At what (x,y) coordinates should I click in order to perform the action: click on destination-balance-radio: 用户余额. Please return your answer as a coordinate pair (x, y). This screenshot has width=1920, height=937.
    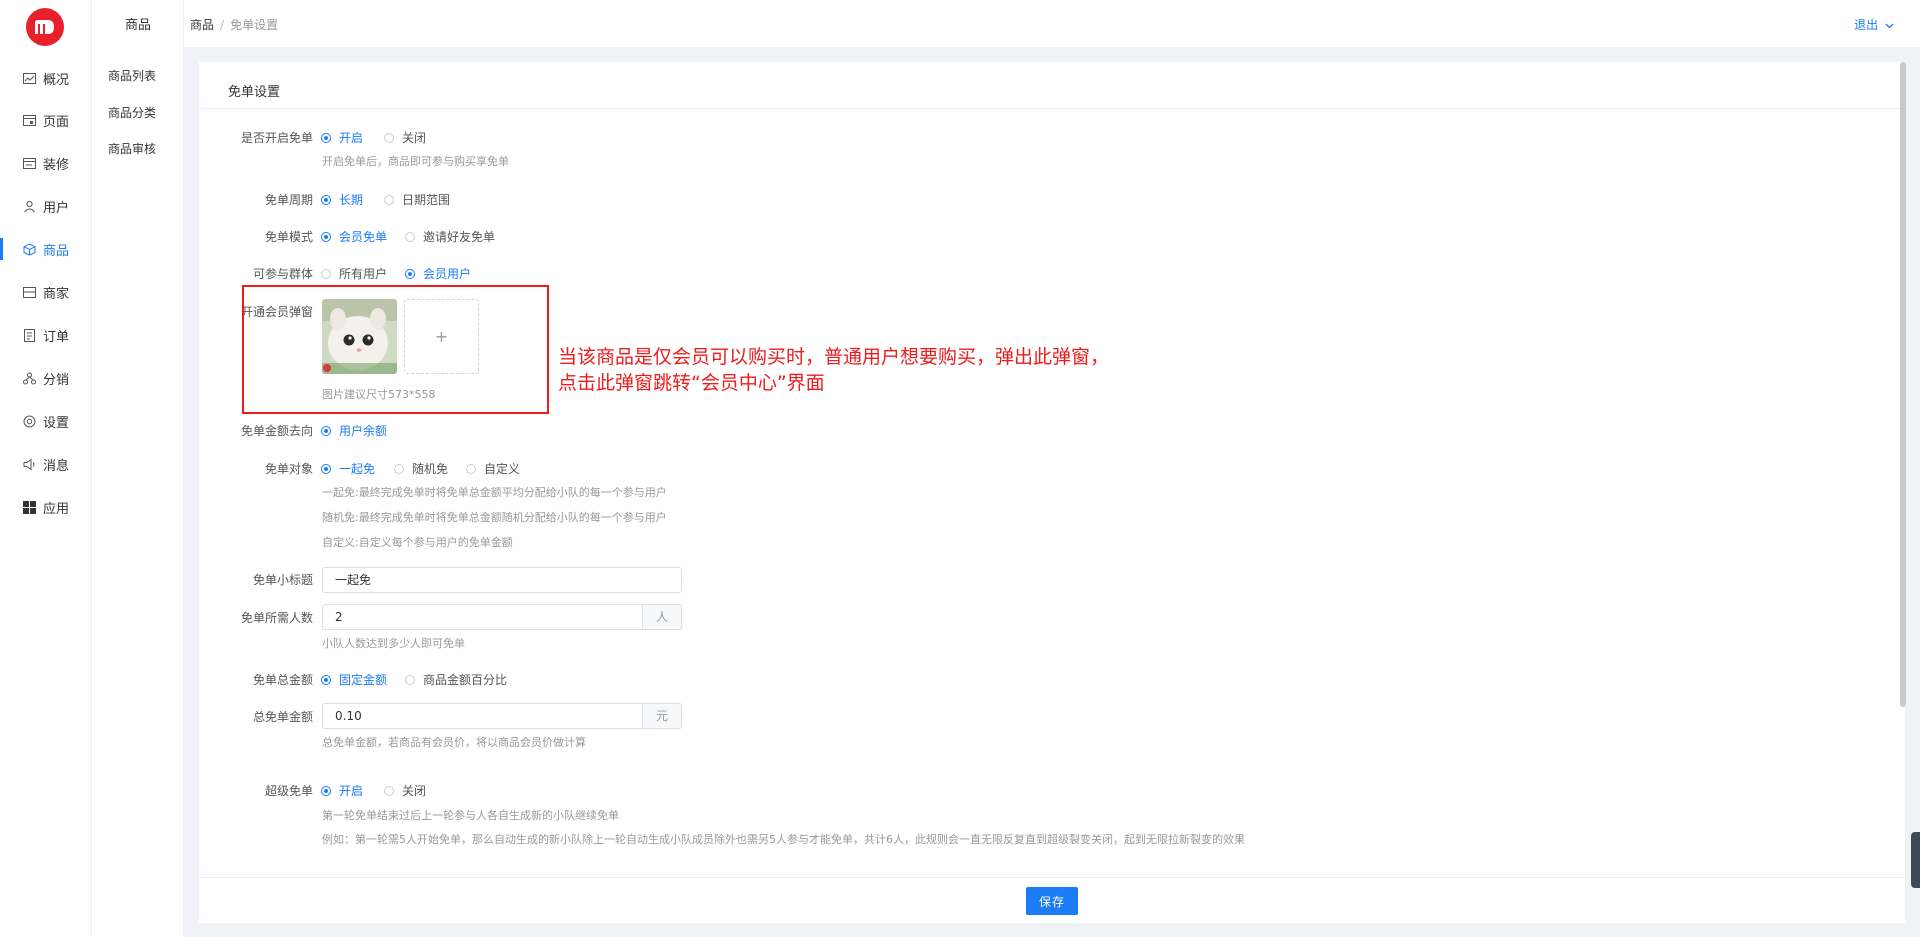
    Looking at the image, I should click on (354, 430).